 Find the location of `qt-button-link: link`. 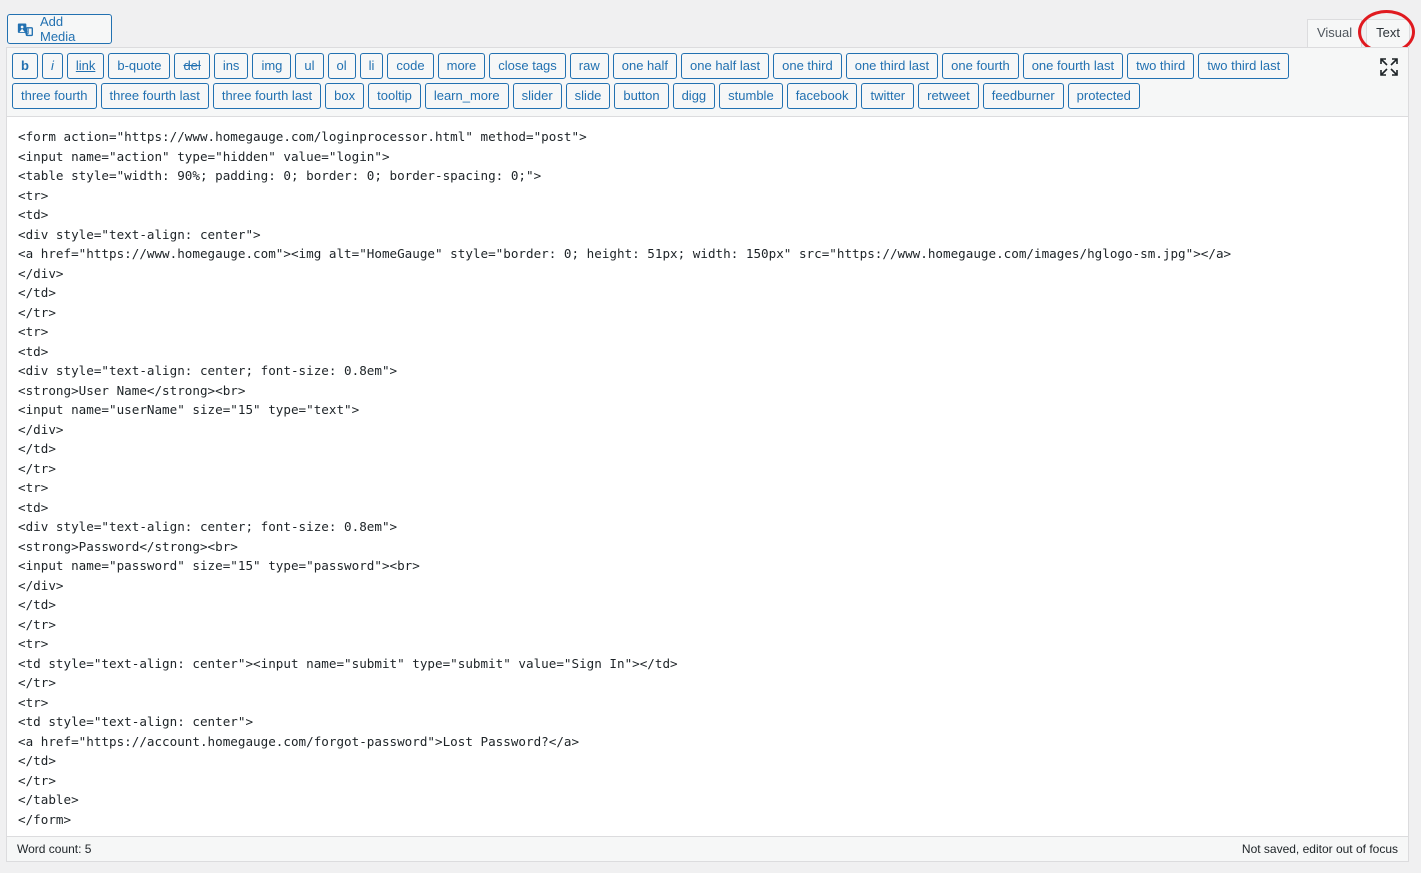

qt-button-link: link is located at coordinates (85, 66).